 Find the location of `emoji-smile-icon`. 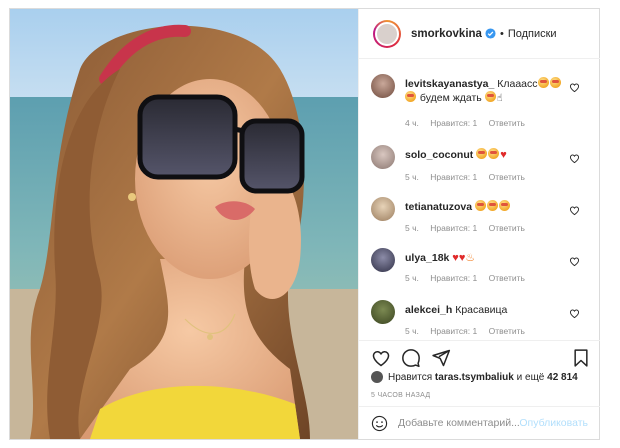

emoji-smile-icon is located at coordinates (379, 423).